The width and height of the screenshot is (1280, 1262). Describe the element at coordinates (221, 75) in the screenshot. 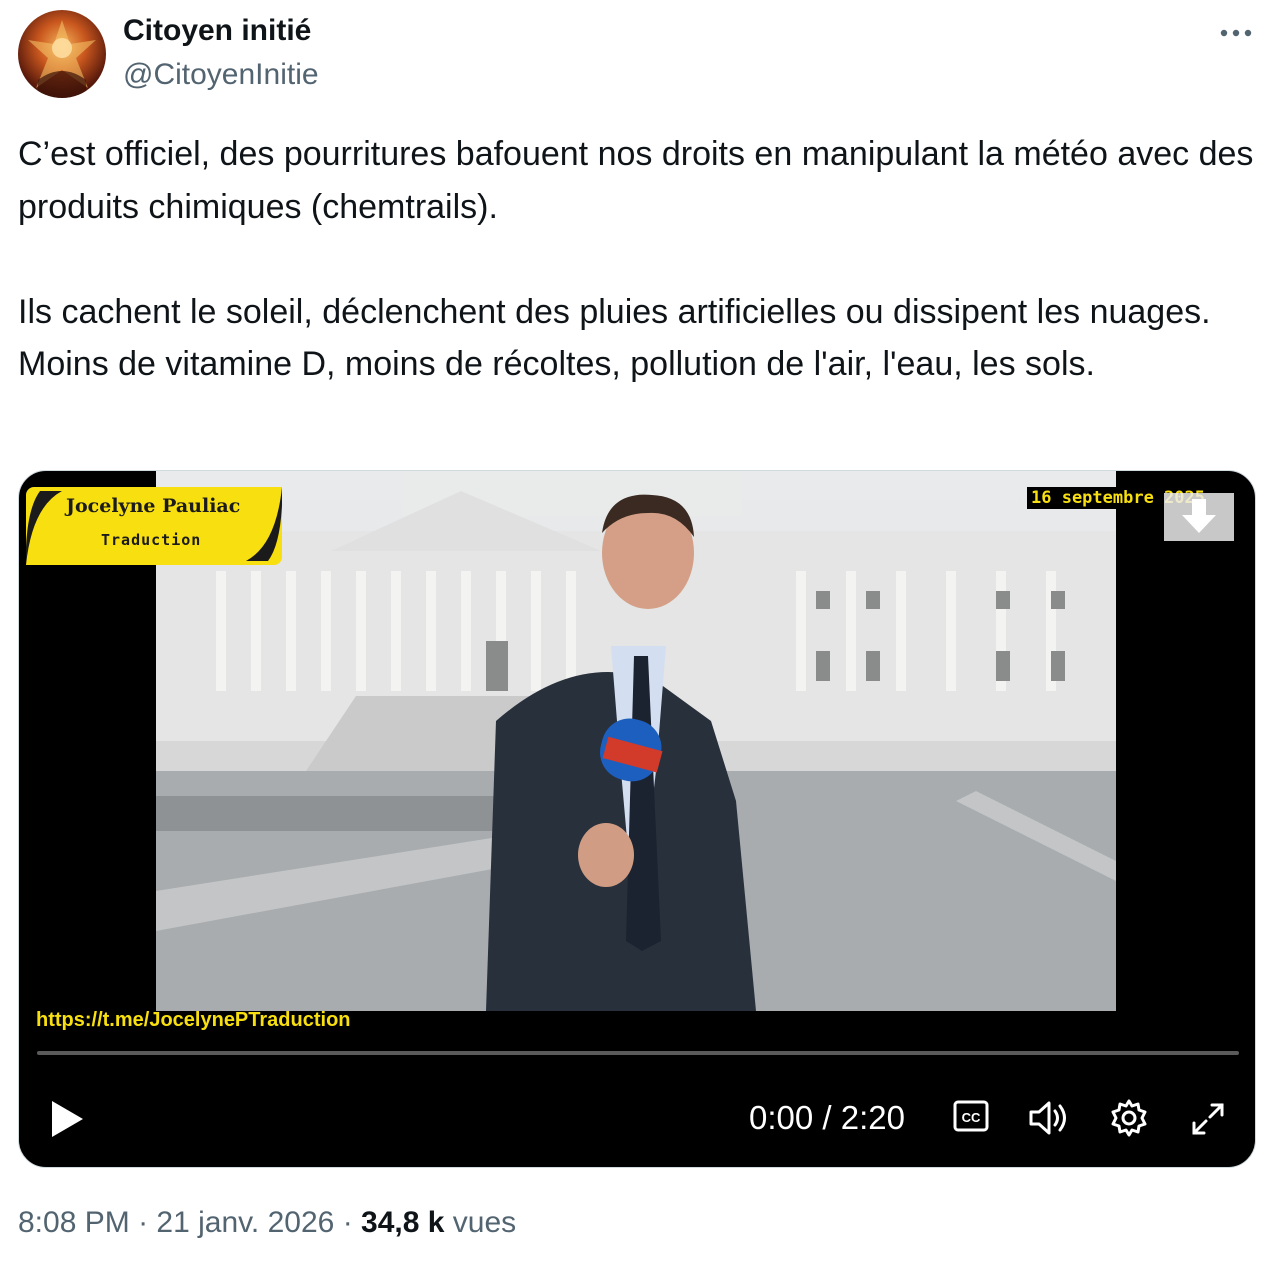

I see `author-handle: @CitoyenInitie` at that location.